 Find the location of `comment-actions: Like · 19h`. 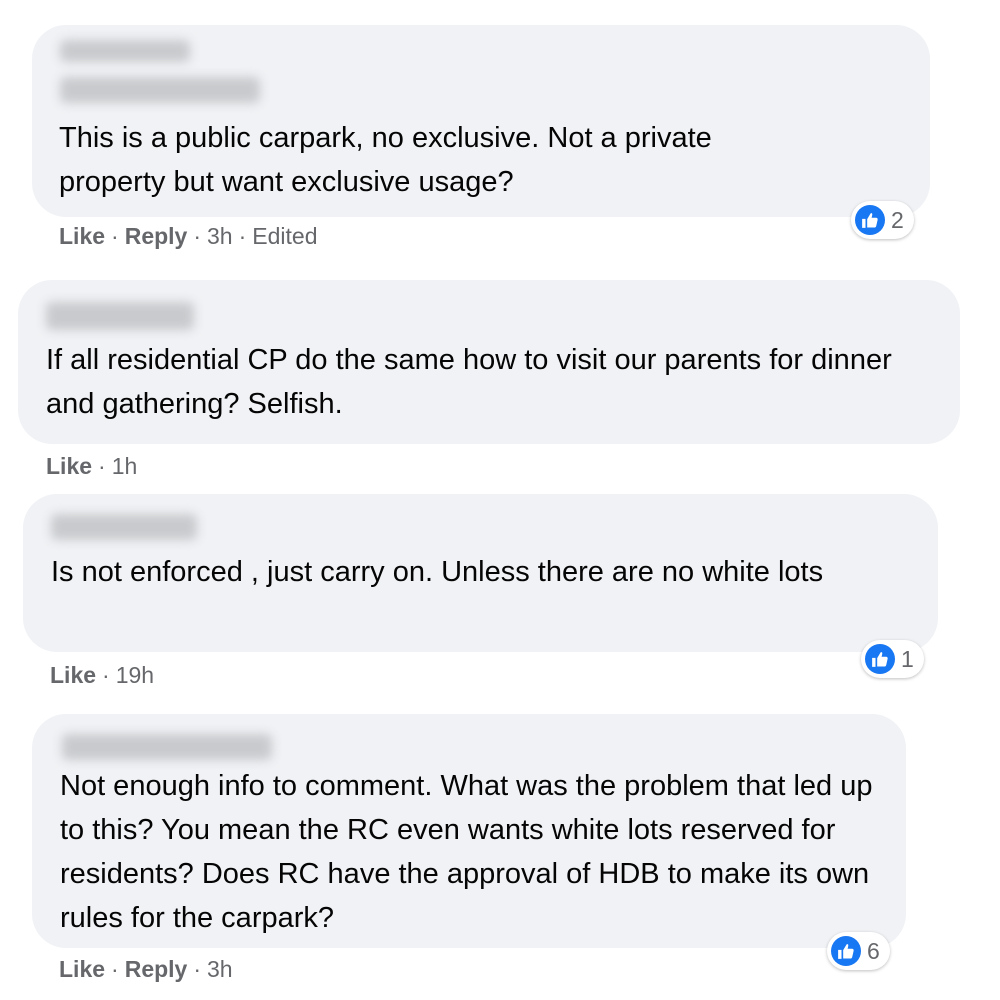

comment-actions: Like · 19h is located at coordinates (102, 675).